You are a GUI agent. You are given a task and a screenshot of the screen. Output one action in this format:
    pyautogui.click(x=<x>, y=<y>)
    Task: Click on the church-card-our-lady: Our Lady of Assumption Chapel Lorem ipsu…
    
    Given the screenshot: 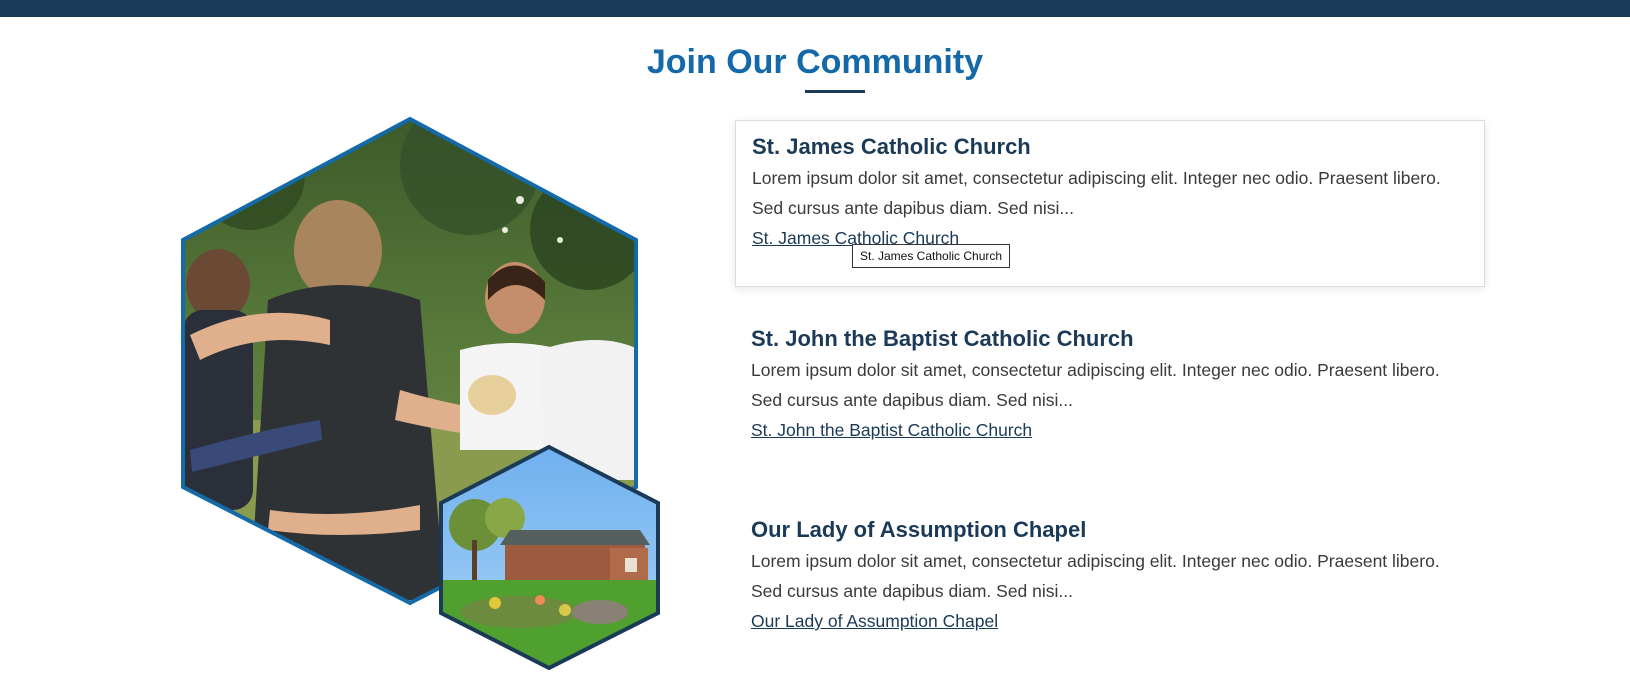 What is the action you would take?
    pyautogui.click(x=1110, y=575)
    